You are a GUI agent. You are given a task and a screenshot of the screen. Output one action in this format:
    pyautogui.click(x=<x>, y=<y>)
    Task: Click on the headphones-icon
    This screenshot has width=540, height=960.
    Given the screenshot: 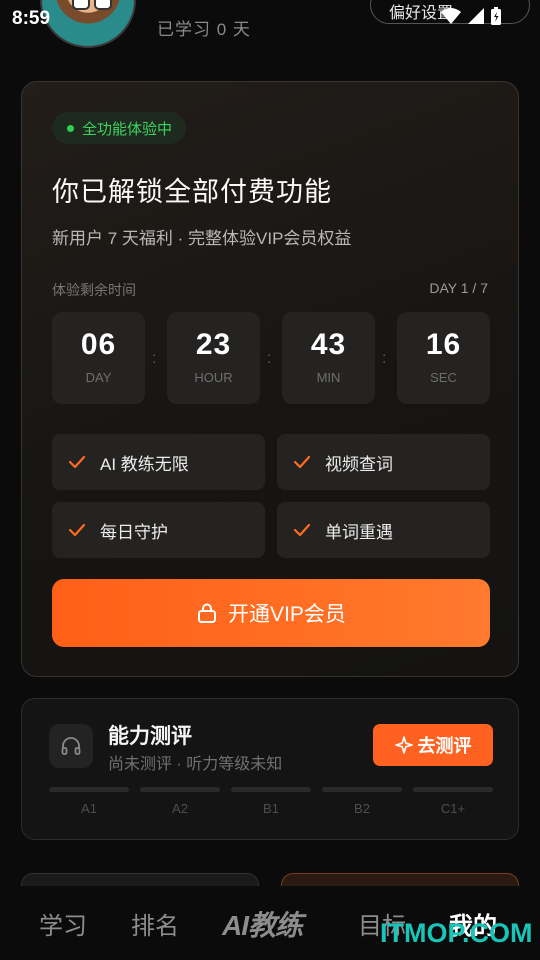 What is the action you would take?
    pyautogui.click(x=71, y=746)
    